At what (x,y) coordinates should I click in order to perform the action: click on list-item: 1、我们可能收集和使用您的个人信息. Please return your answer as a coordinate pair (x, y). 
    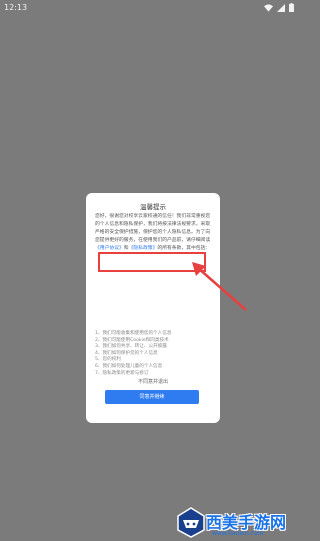
    Looking at the image, I should click on (133, 333).